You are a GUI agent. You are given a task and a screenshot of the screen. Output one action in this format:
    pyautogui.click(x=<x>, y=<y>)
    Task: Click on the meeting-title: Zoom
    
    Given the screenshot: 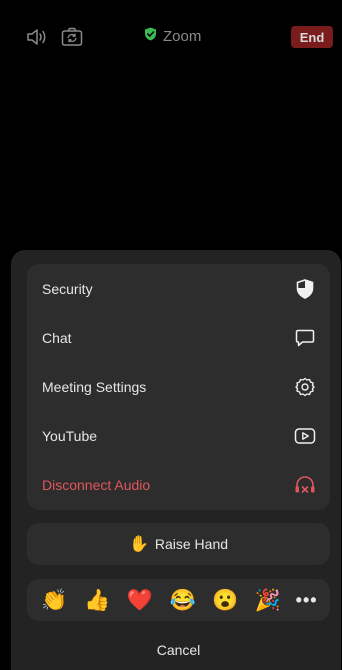 What is the action you would take?
    pyautogui.click(x=172, y=36)
    